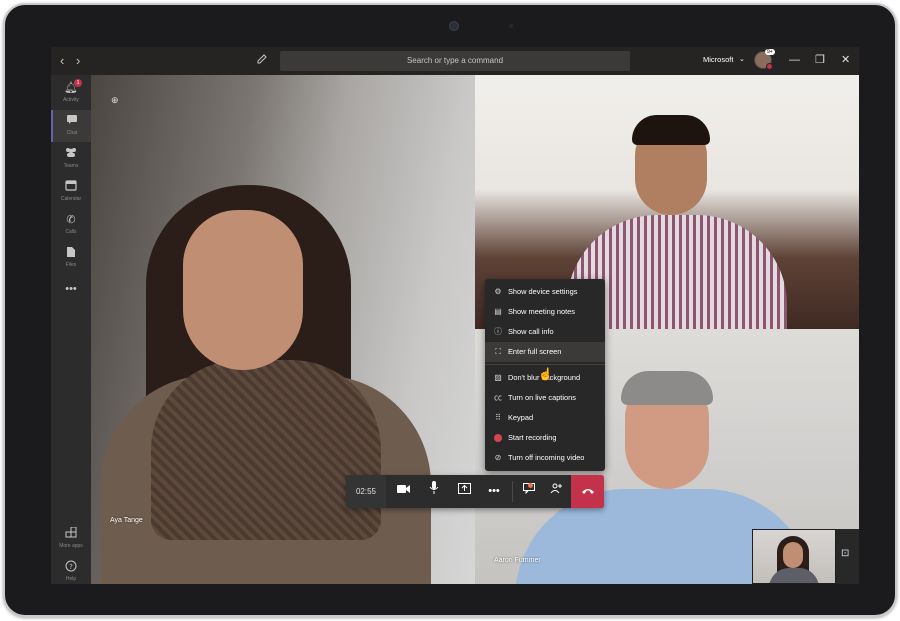 This screenshot has height=621, width=900. Describe the element at coordinates (498, 377) in the screenshot. I see `blur-icon: ▨` at that location.